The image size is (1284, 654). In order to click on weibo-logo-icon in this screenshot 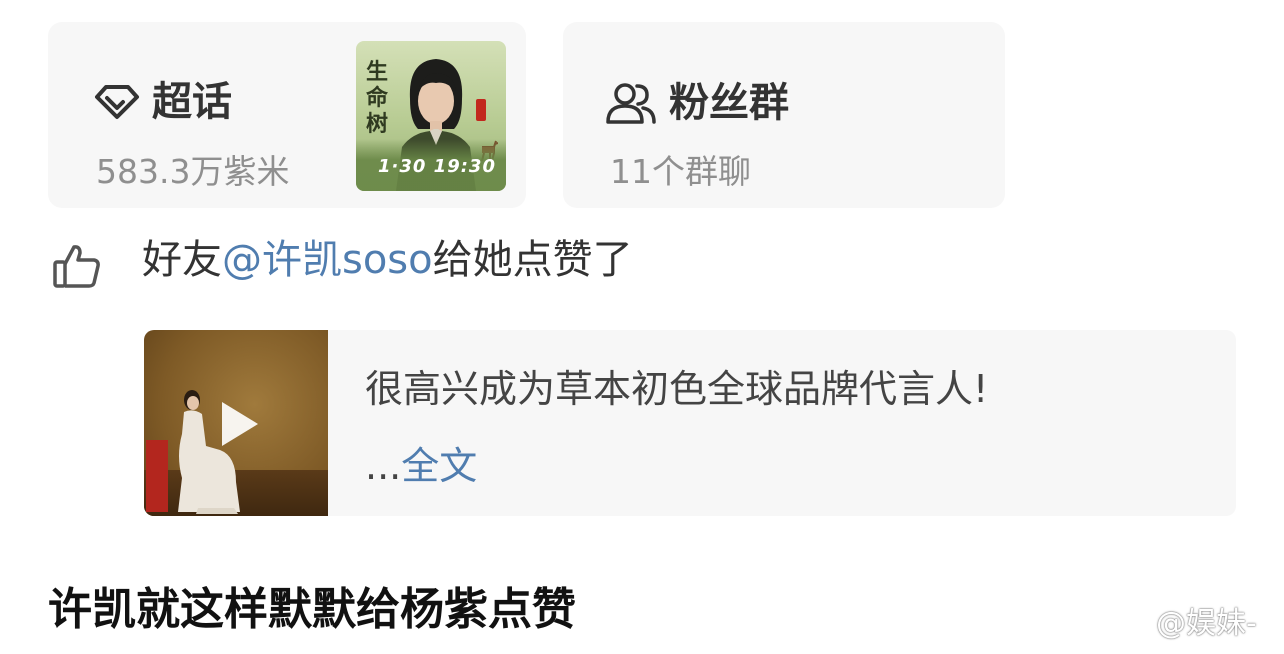, I will do `click(1130, 624)`.